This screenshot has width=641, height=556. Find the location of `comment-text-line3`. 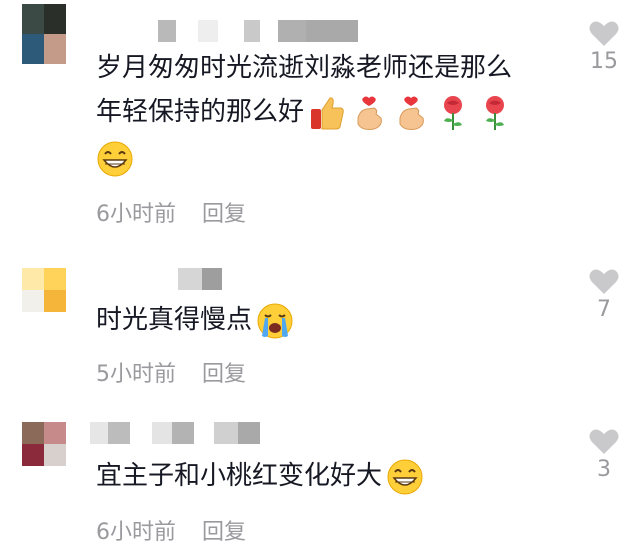

comment-text-line3 is located at coordinates (115, 158).